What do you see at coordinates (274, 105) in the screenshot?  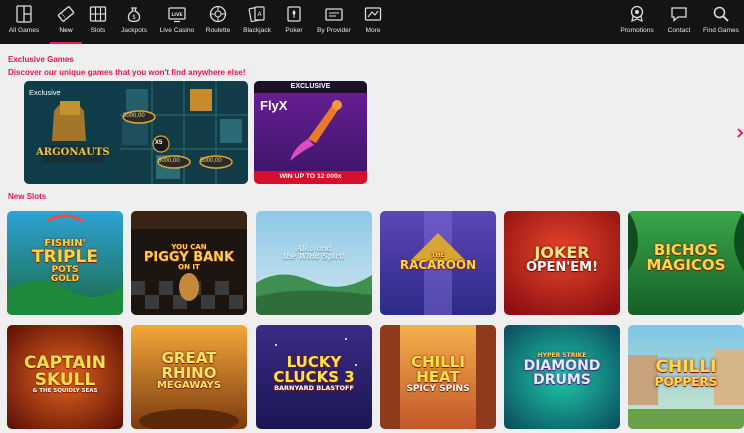 I see `game-logo-text: FlyX` at bounding box center [274, 105].